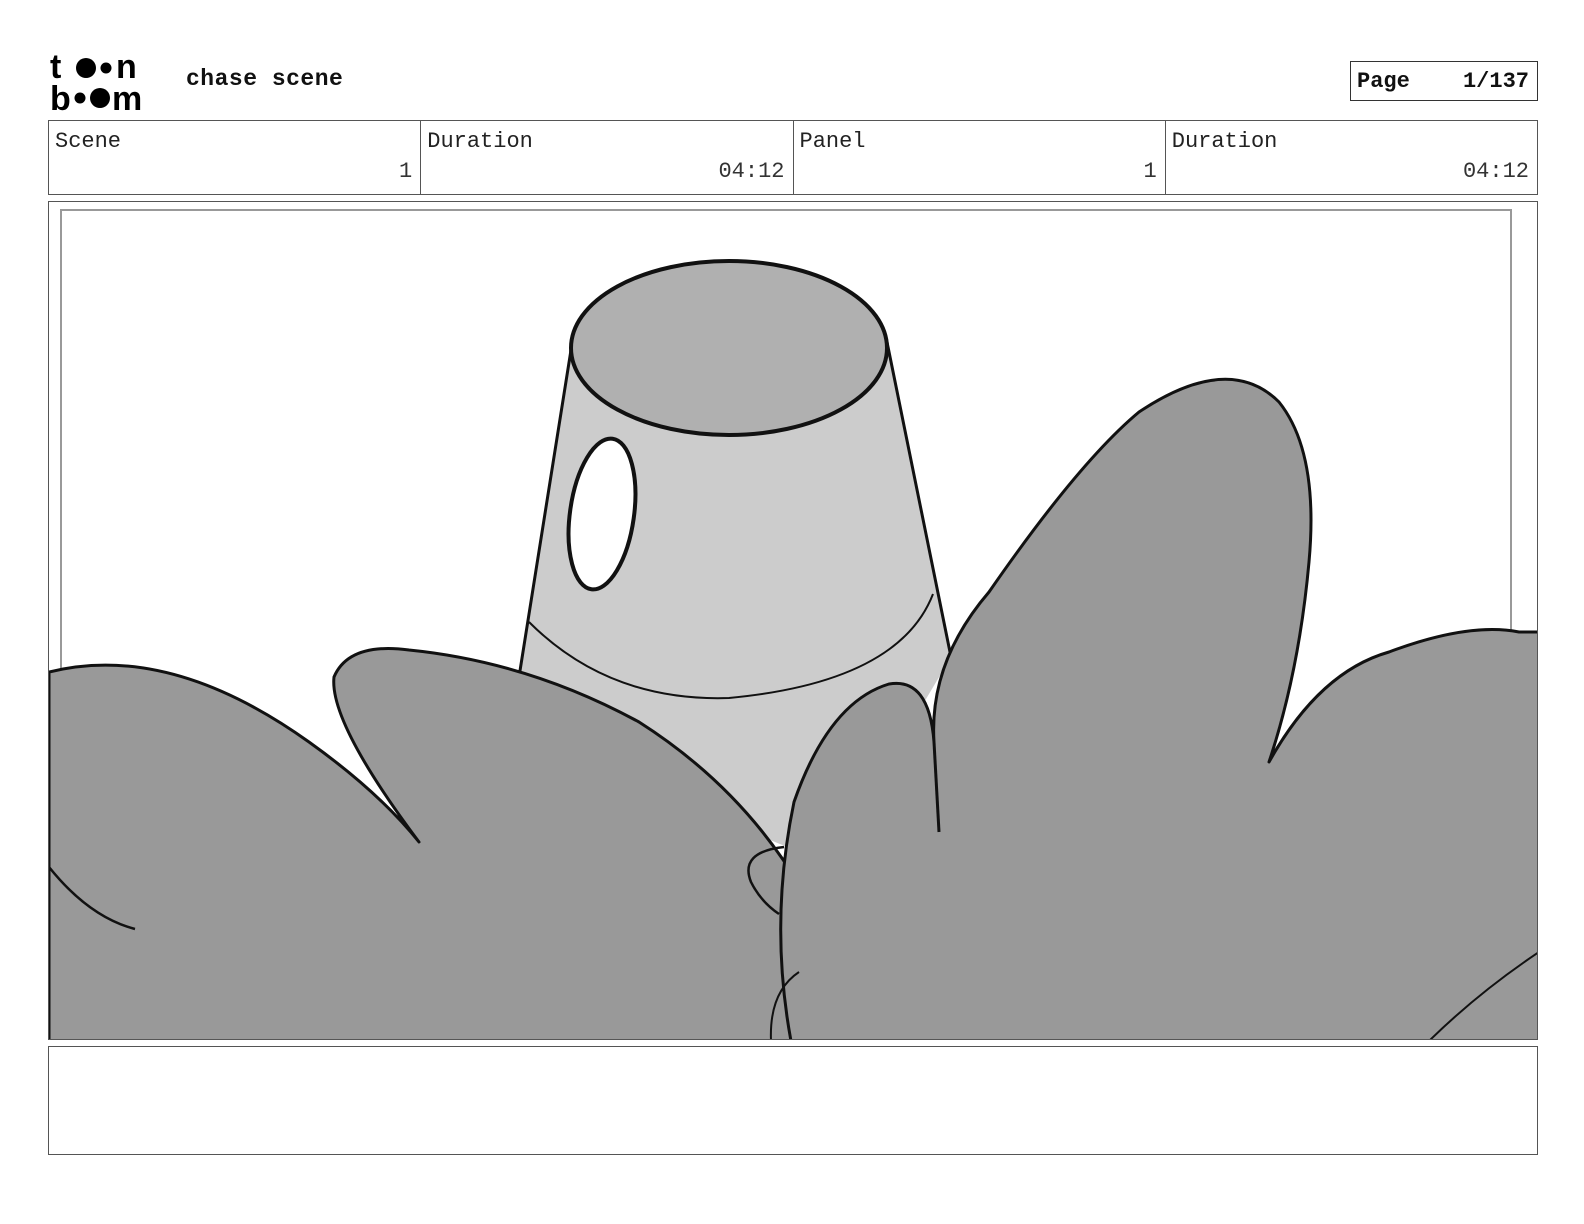  I want to click on scene-duration-cell: Duration 04:12, so click(607, 157).